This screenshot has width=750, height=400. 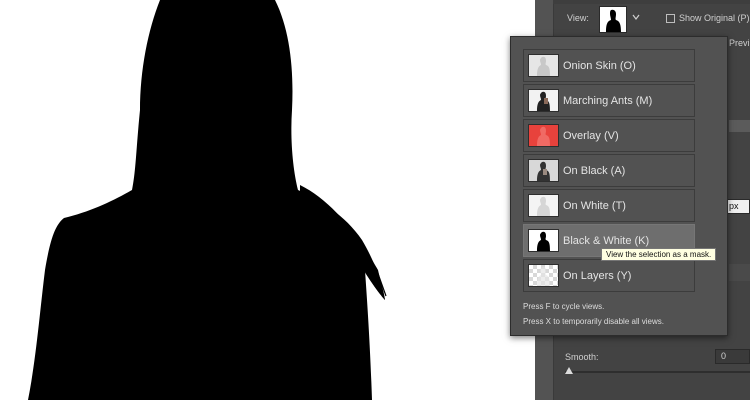 I want to click on view-mode-overlay: Overlay (V), so click(x=609, y=135).